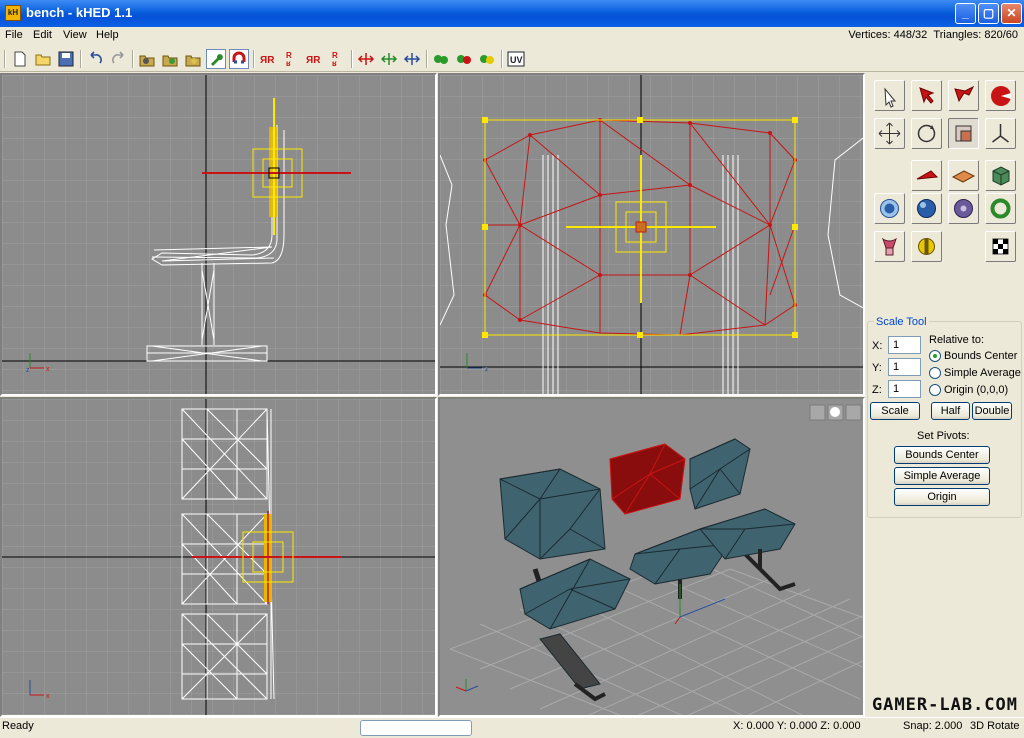 The image size is (1024, 738). What do you see at coordinates (963, 175) in the screenshot?
I see `create-plane-tool` at bounding box center [963, 175].